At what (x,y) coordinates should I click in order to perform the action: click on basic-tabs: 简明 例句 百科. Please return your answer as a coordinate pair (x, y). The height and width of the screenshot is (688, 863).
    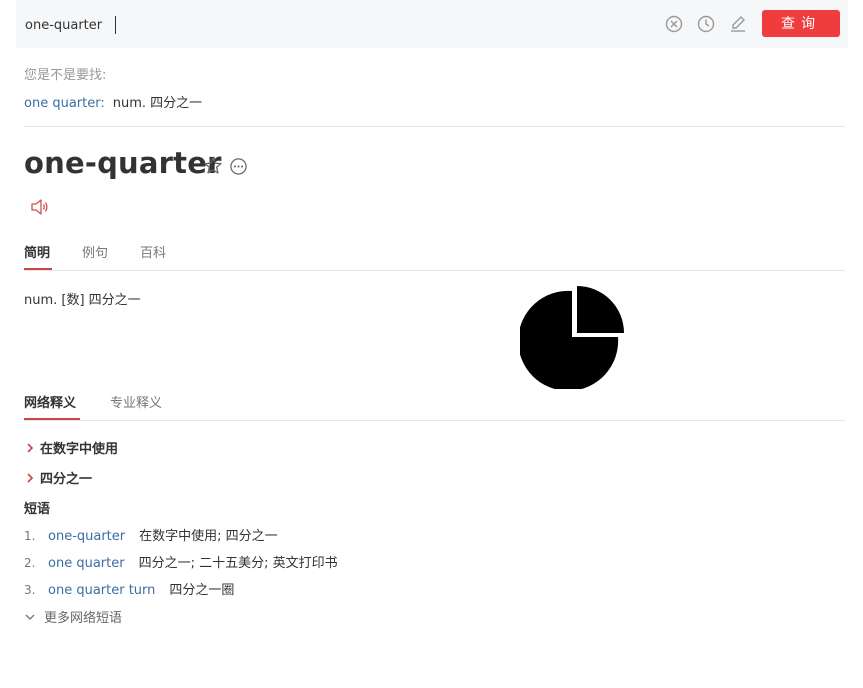
    Looking at the image, I should click on (434, 262).